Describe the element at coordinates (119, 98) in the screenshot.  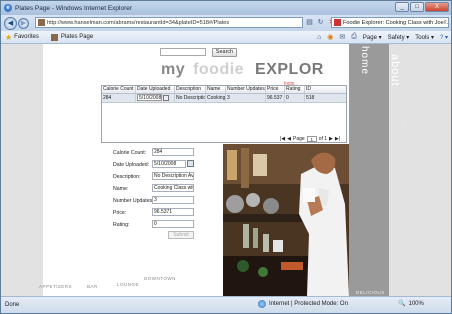
I see `table-cell: 284` at that location.